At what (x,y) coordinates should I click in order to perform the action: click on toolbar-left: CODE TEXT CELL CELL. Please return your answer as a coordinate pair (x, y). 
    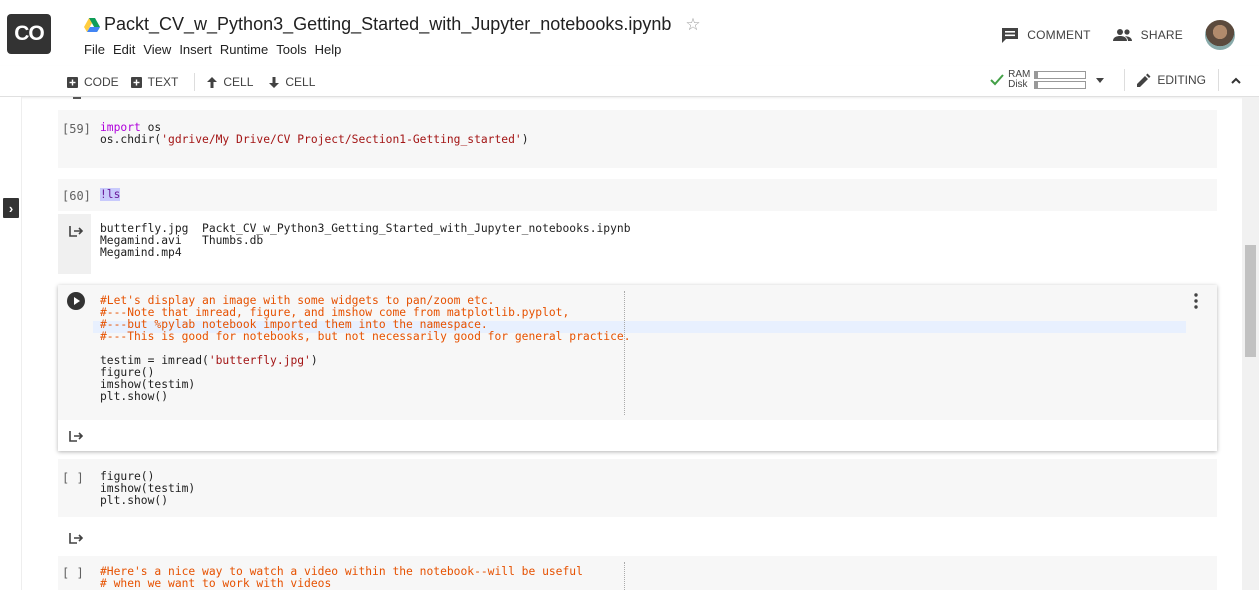
    Looking at the image, I should click on (197, 82).